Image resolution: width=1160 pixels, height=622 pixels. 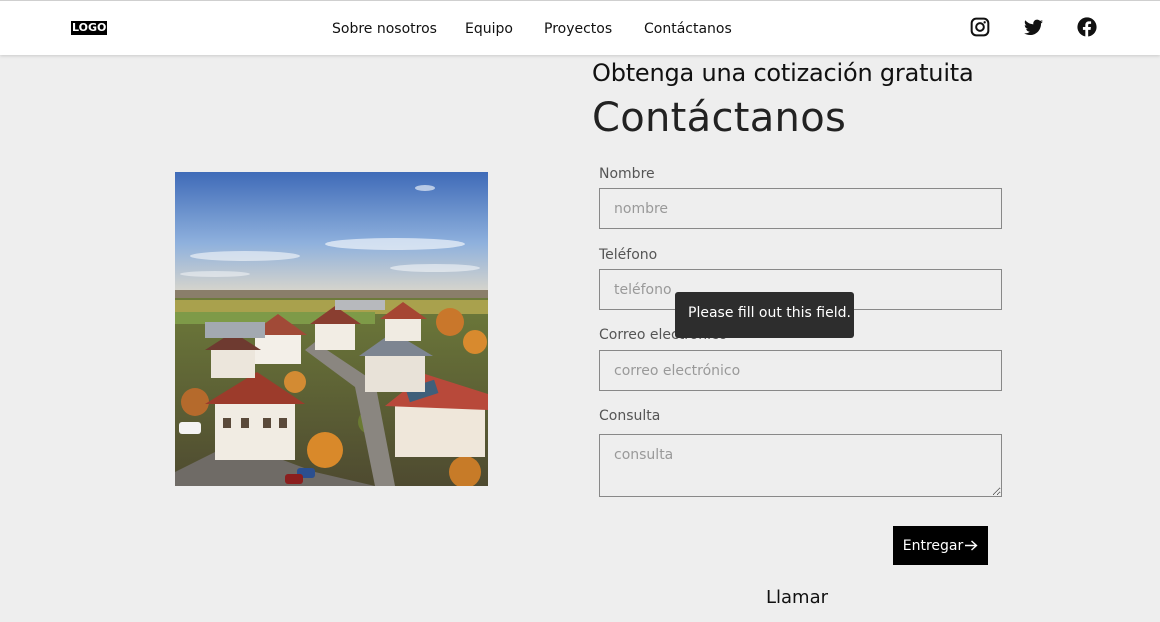 I want to click on village-photo, so click(x=331, y=329).